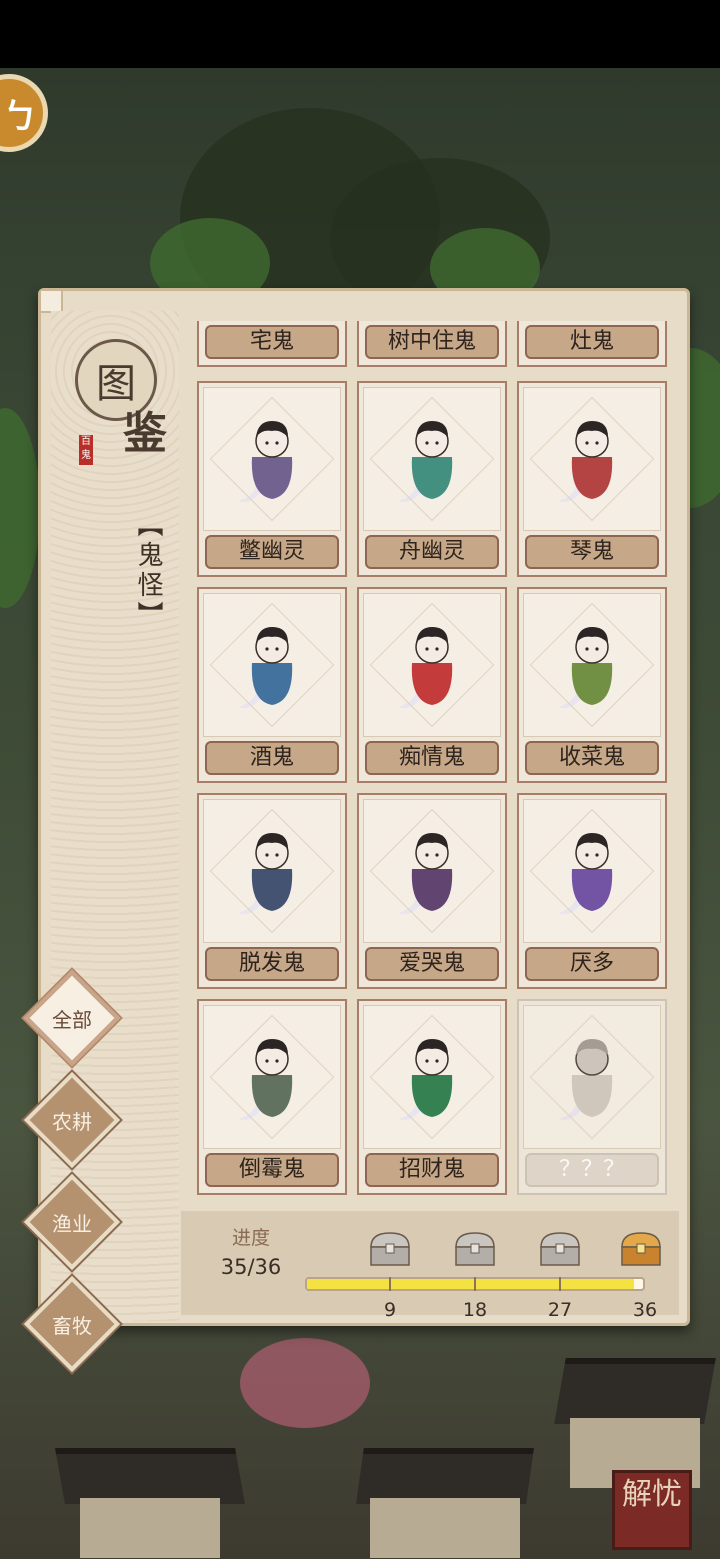 The height and width of the screenshot is (1559, 720). What do you see at coordinates (592, 758) in the screenshot?
I see `ghost-card-name: 收菜鬼` at bounding box center [592, 758].